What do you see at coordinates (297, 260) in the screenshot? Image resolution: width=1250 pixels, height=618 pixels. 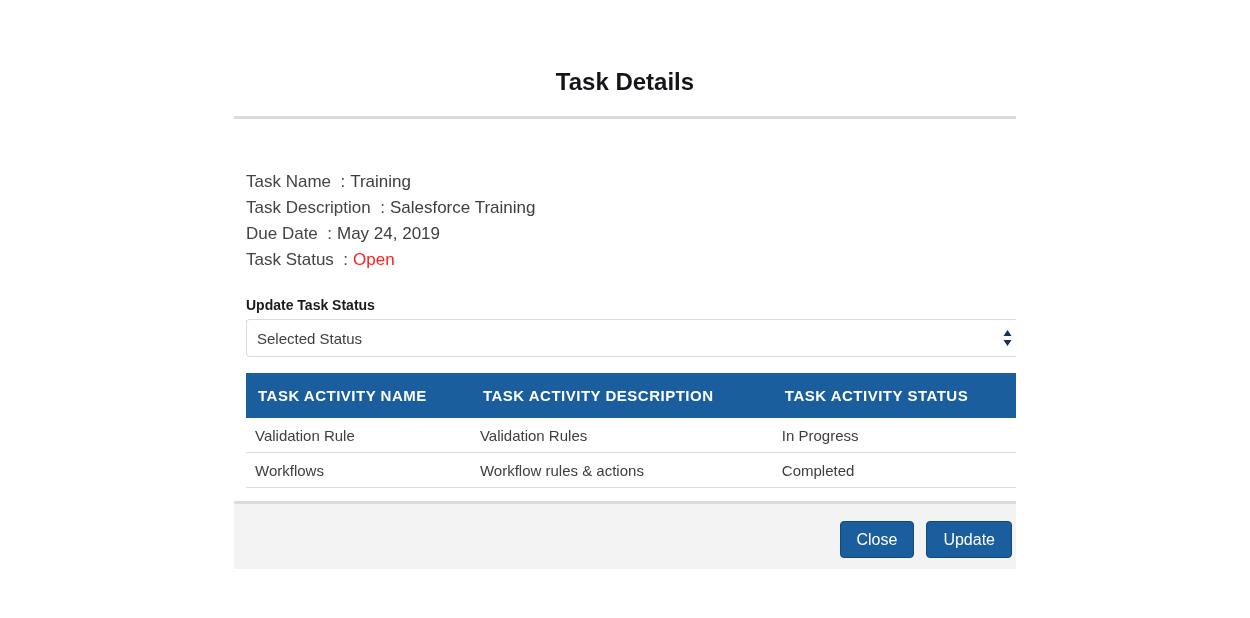 I see `detail-label: Task Status :` at bounding box center [297, 260].